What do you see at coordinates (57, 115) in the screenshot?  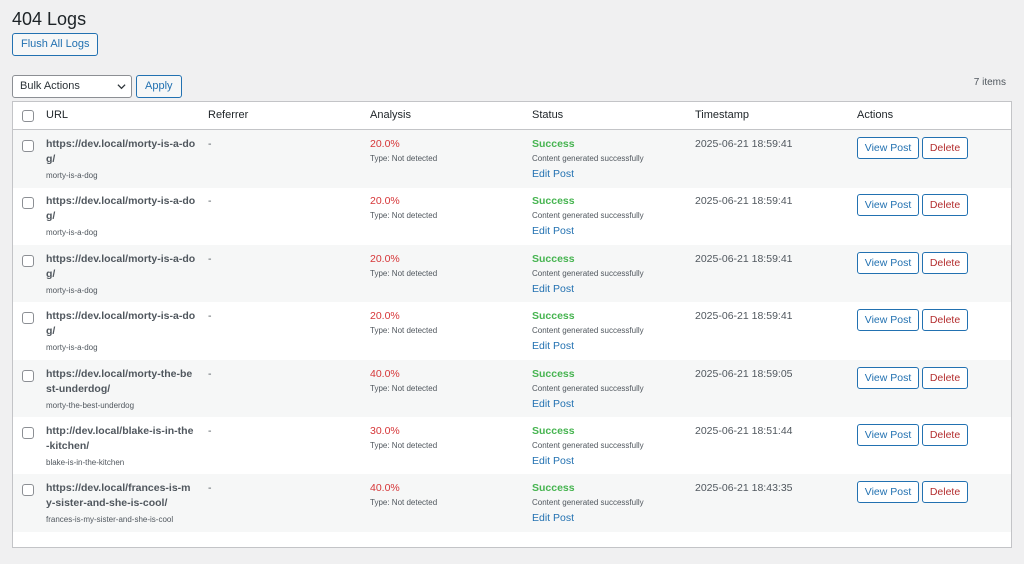 I see `column-header-url: URL` at bounding box center [57, 115].